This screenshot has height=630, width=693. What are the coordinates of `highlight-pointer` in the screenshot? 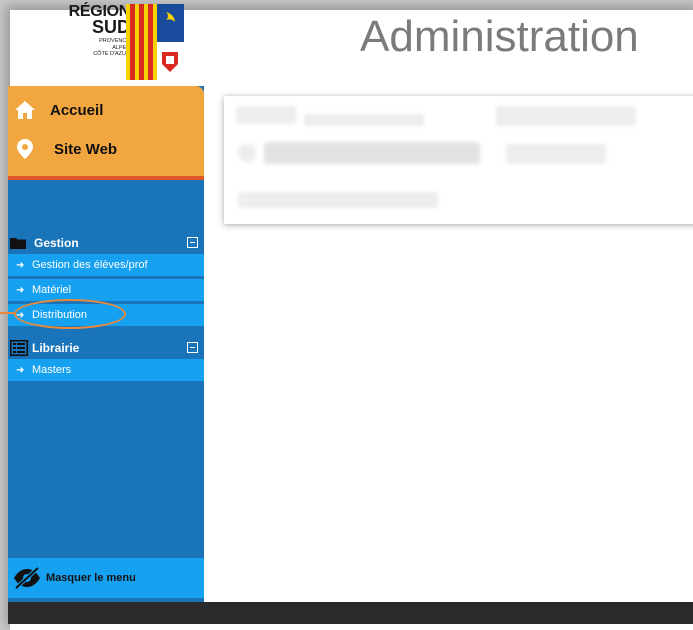 It's located at (8, 313).